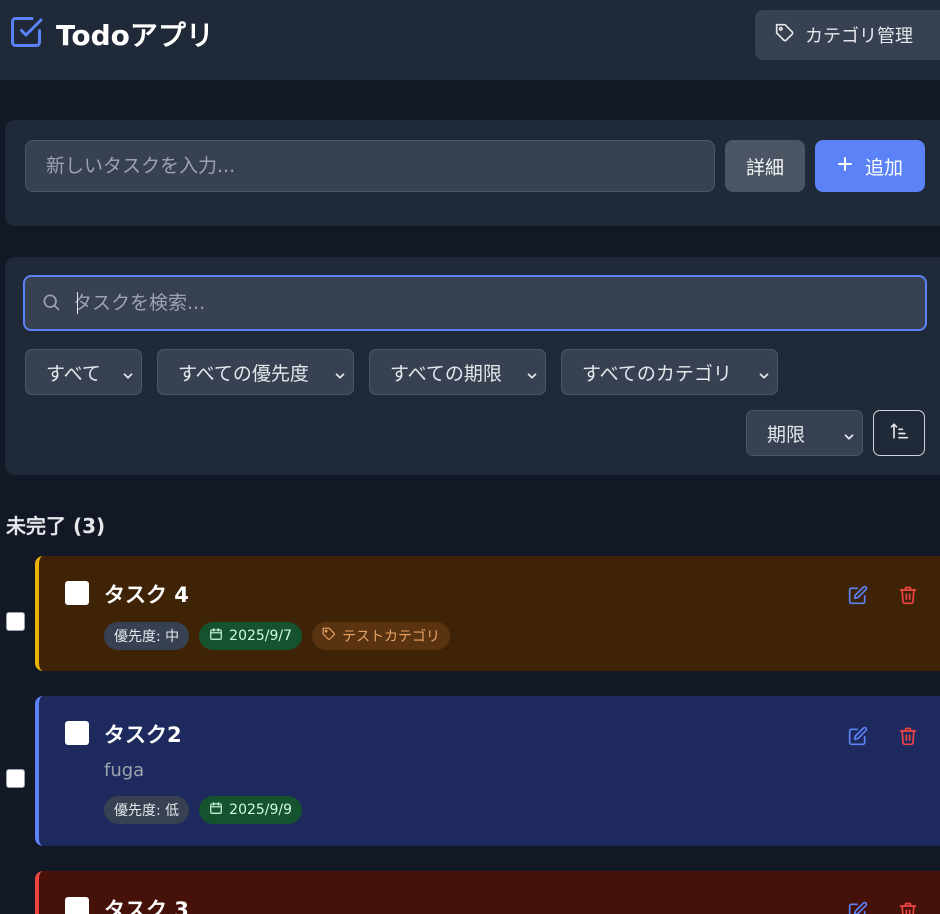 The width and height of the screenshot is (940, 914). I want to click on due-date-badge: 2025/9/9, so click(251, 810).